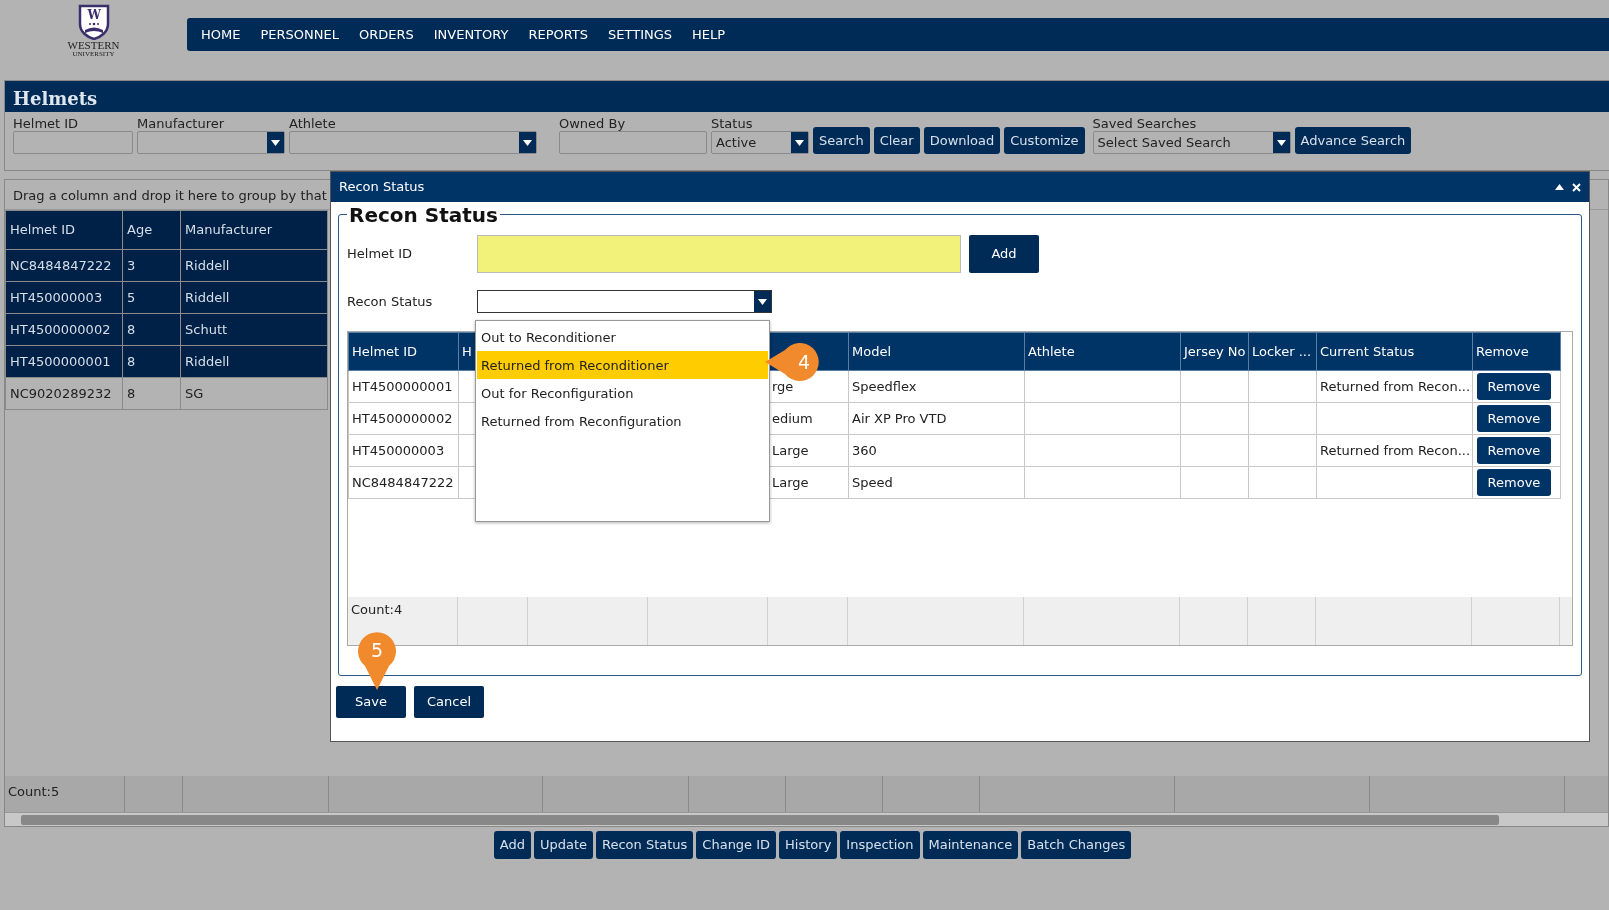 This screenshot has width=1609, height=910. What do you see at coordinates (449, 702) in the screenshot?
I see `dialog-button: Cancel` at bounding box center [449, 702].